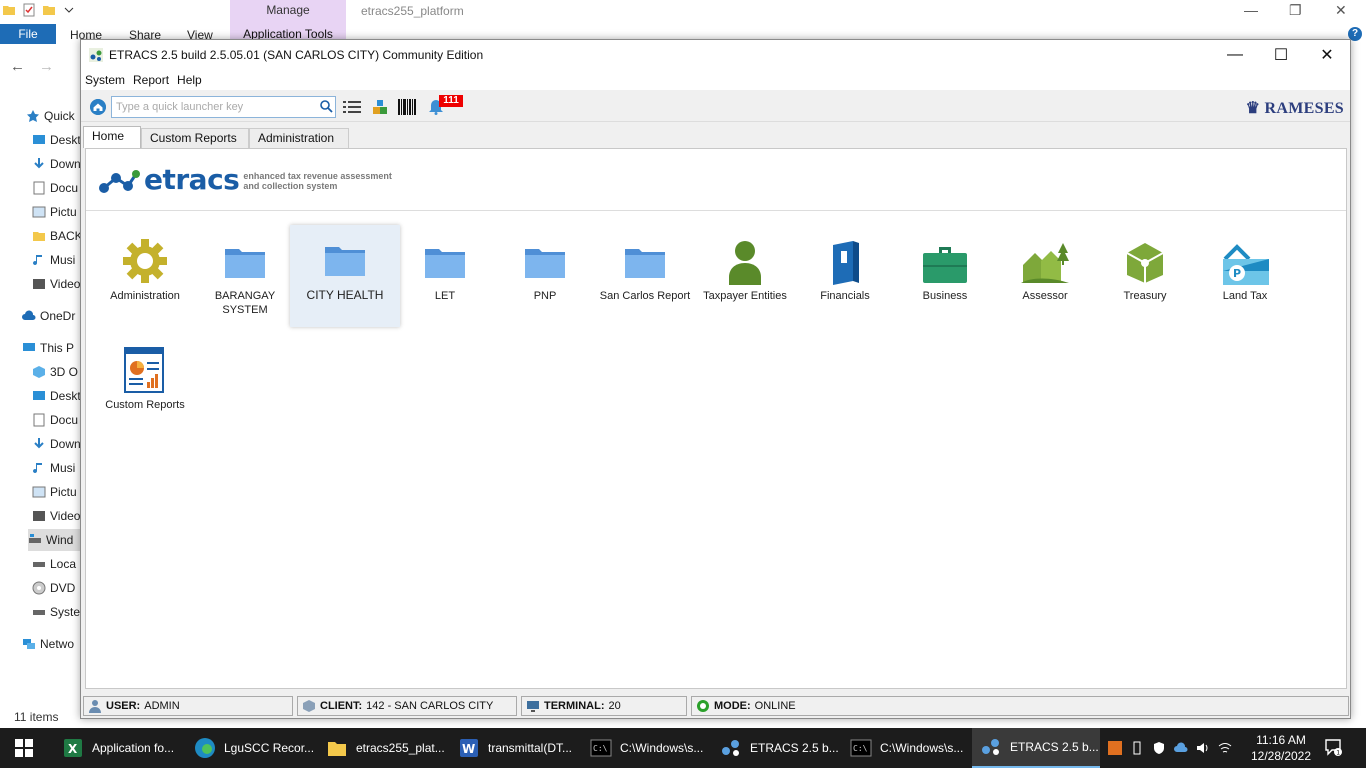 Image resolution: width=1366 pixels, height=768 pixels. I want to click on tile-administration: Administration, so click(145, 278).